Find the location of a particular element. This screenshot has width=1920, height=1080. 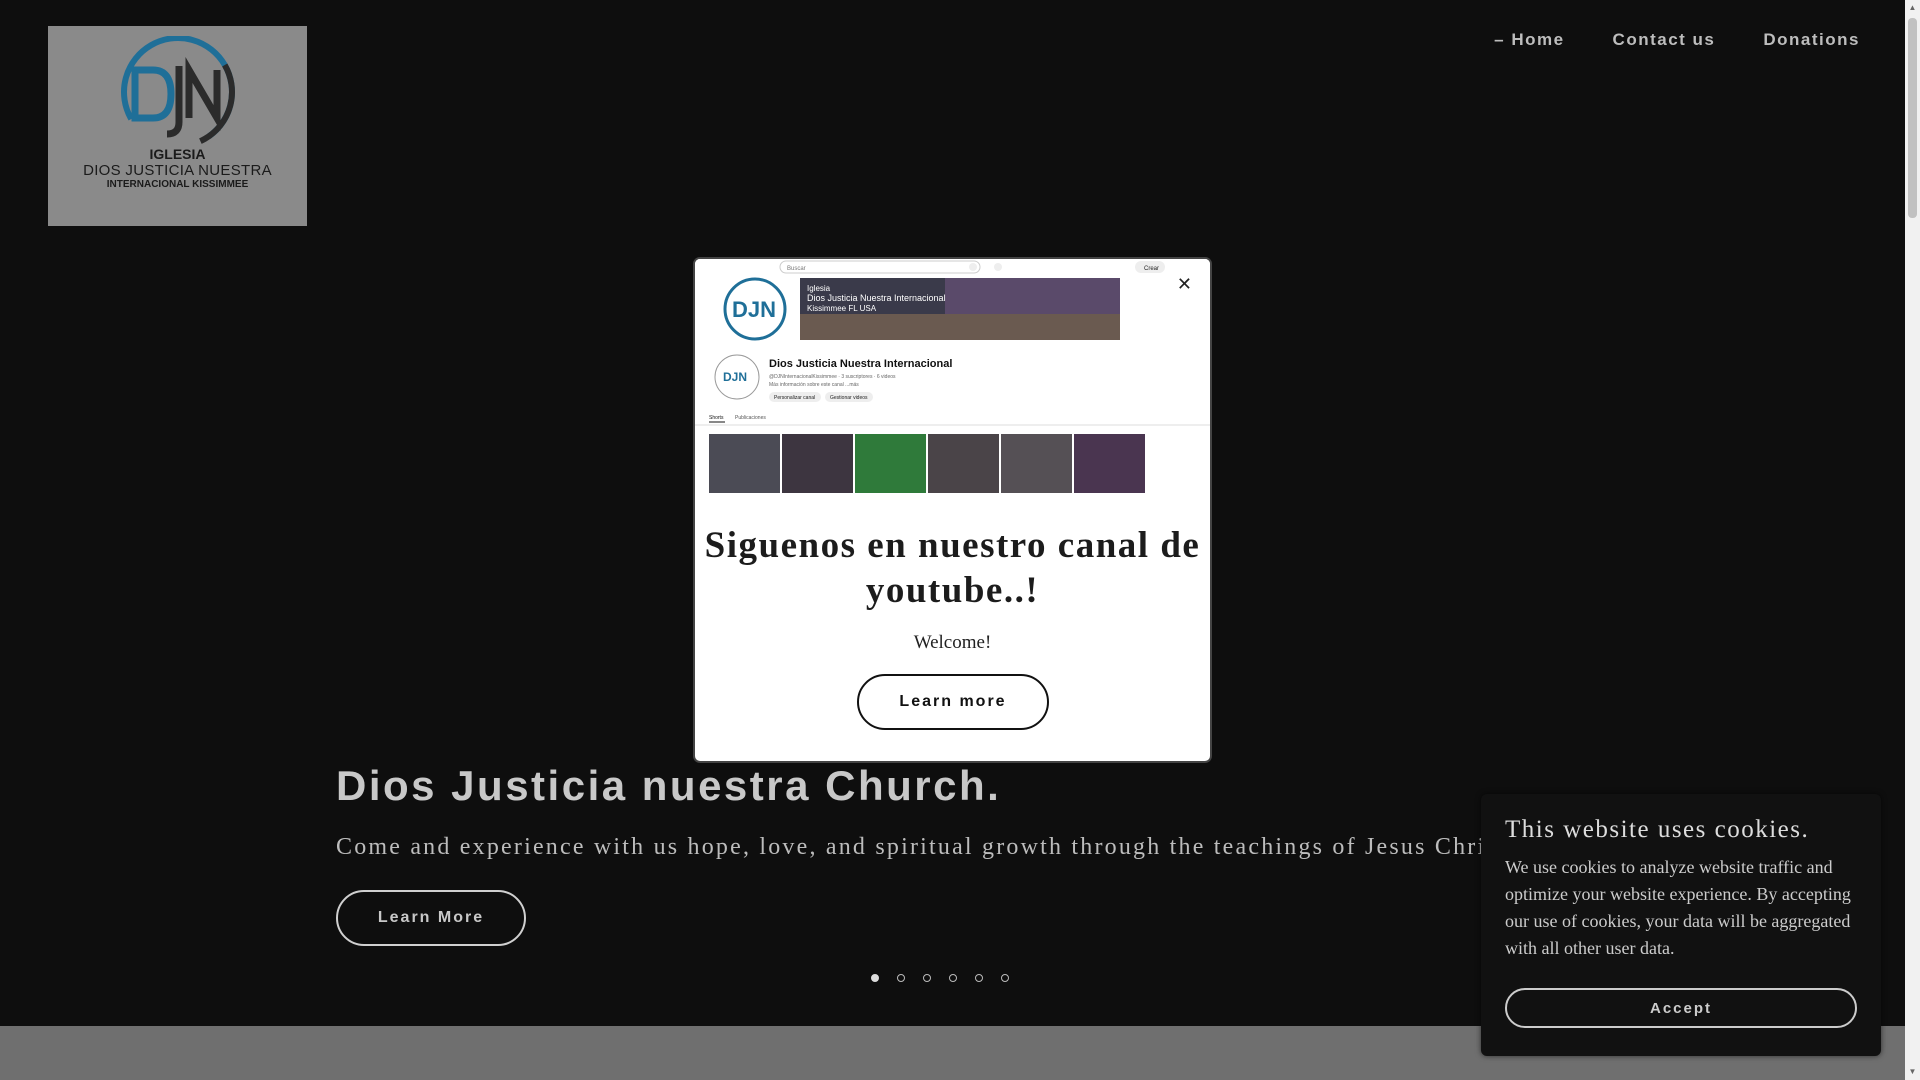

scroll-down-arrow-icon: ▼ is located at coordinates (1912, 1072).